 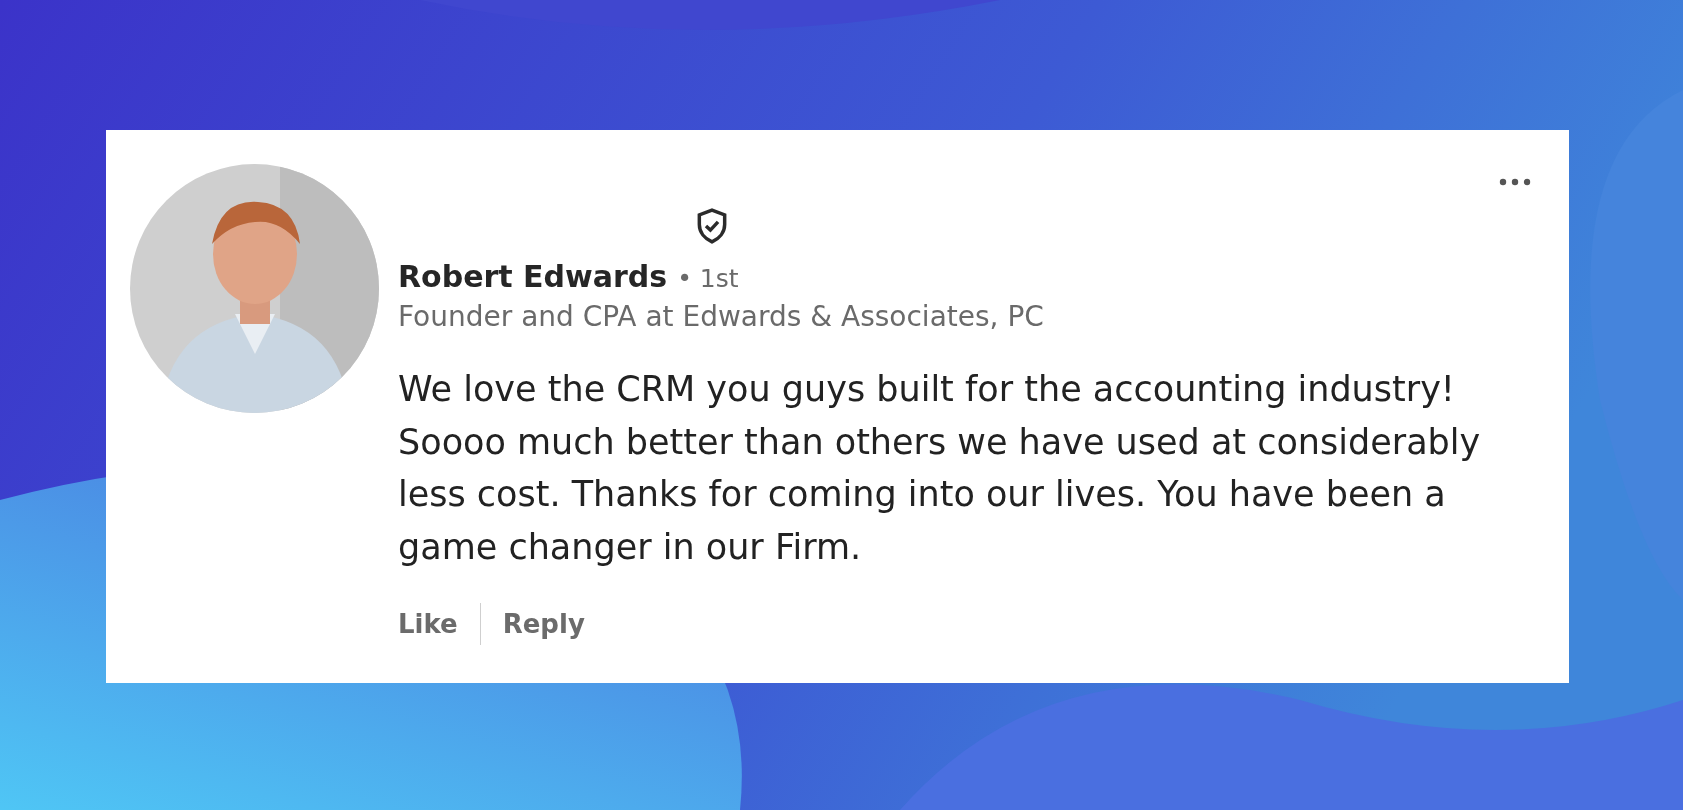 What do you see at coordinates (721, 316) in the screenshot?
I see `author-headline: Founder and CPA at Edwards & Associates, PC` at bounding box center [721, 316].